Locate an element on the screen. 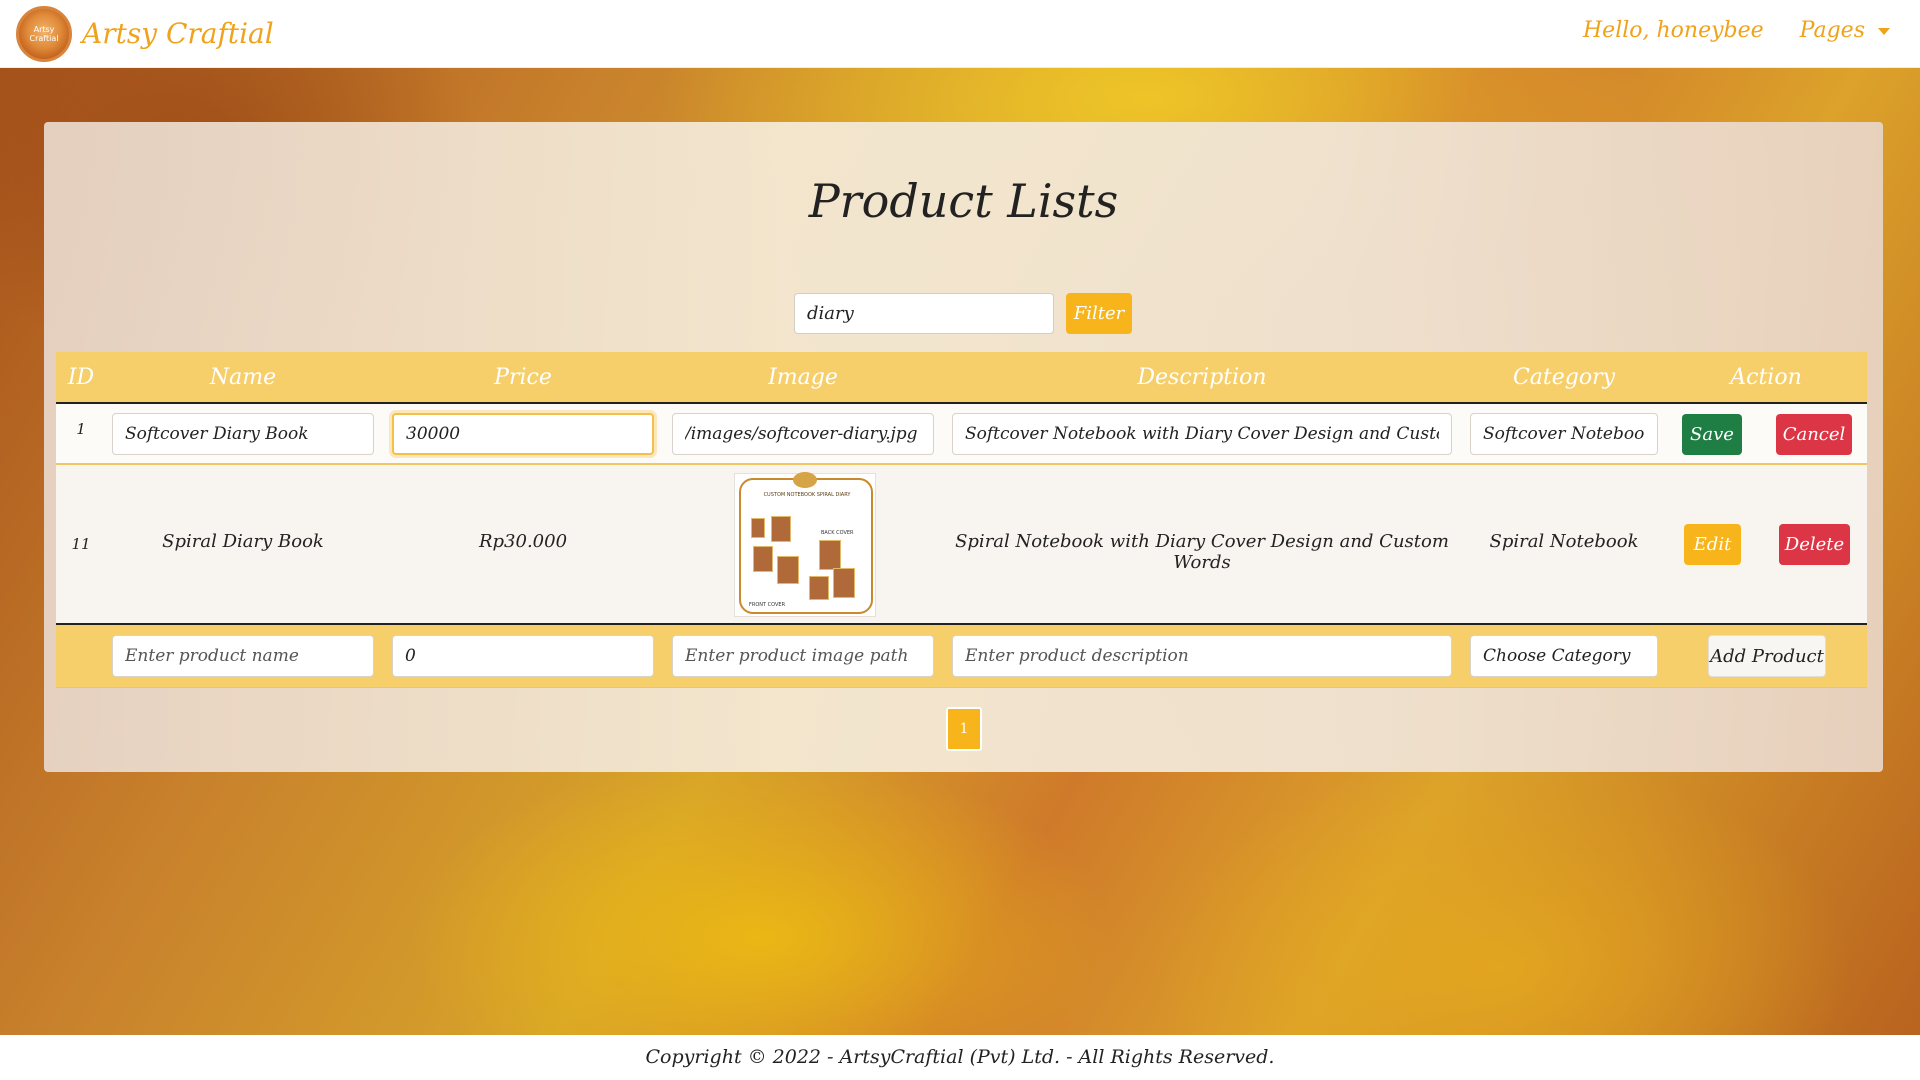 This screenshot has width=1920, height=1080. table-row-editing: 1 Save Cancel is located at coordinates (961, 434).